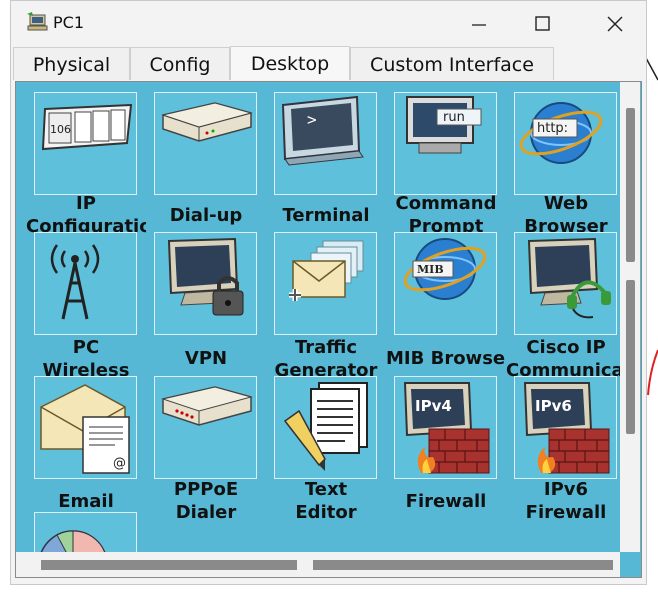 The height and width of the screenshot is (592, 658). What do you see at coordinates (543, 24) in the screenshot?
I see `maximize-button` at bounding box center [543, 24].